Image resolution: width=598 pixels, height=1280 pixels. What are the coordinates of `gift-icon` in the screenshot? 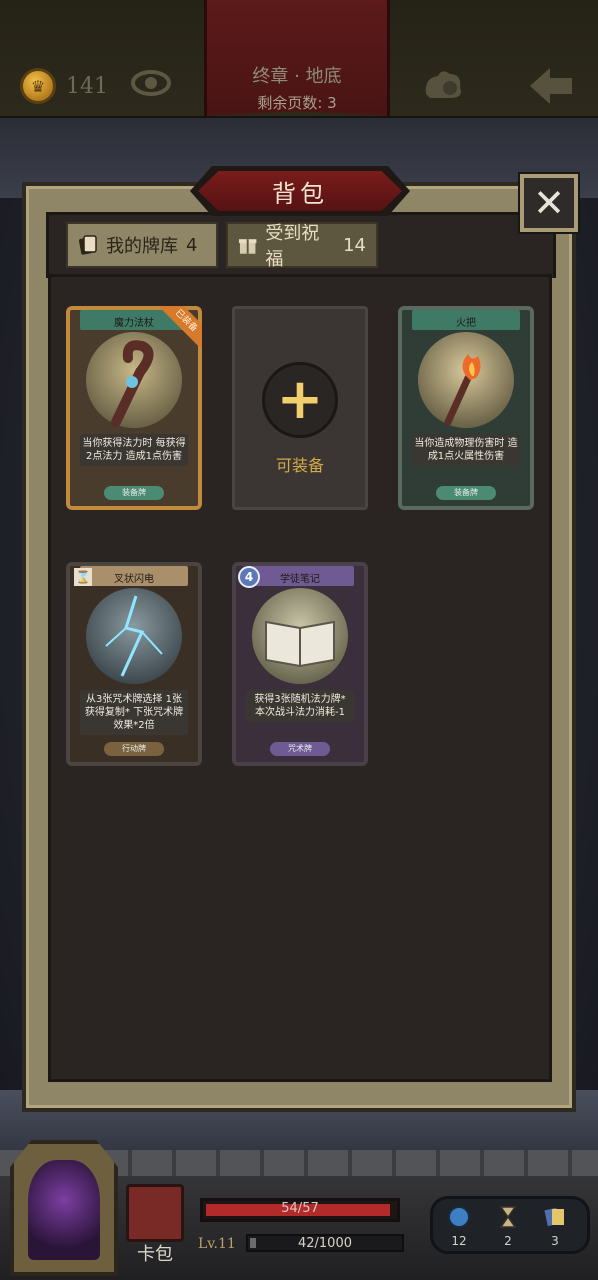 It's located at (247, 246).